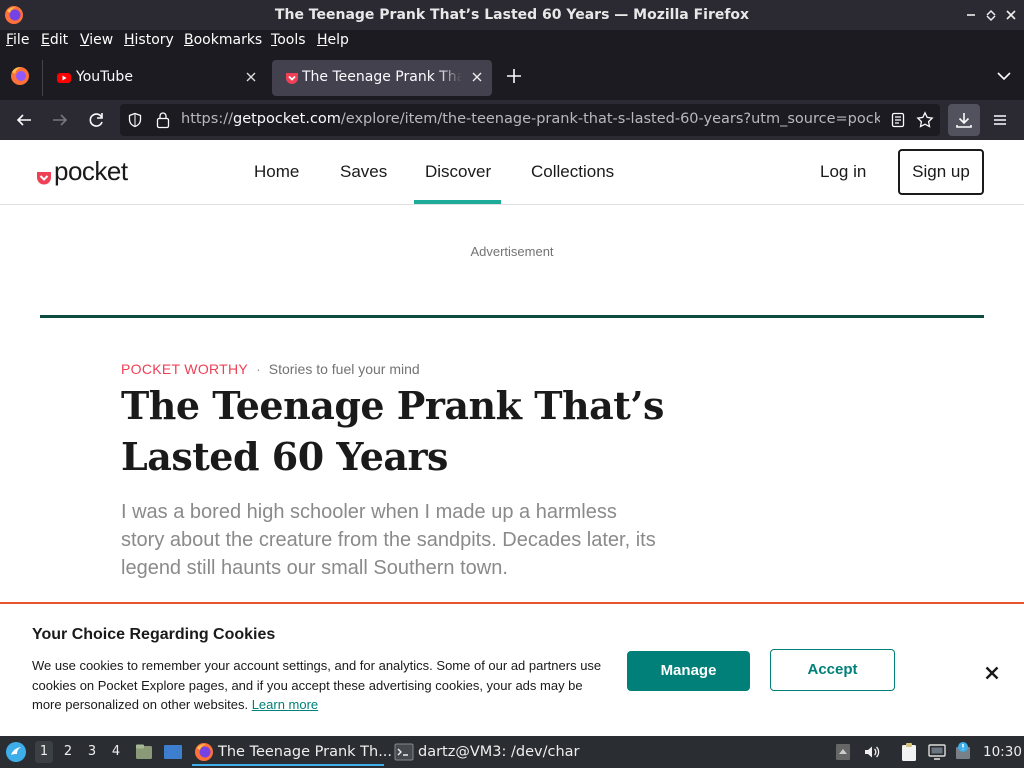 This screenshot has height=768, width=1024. What do you see at coordinates (382, 78) in the screenshot?
I see `tab-pocket-article: The Teenage Prank That’s Lasted 60 Years` at bounding box center [382, 78].